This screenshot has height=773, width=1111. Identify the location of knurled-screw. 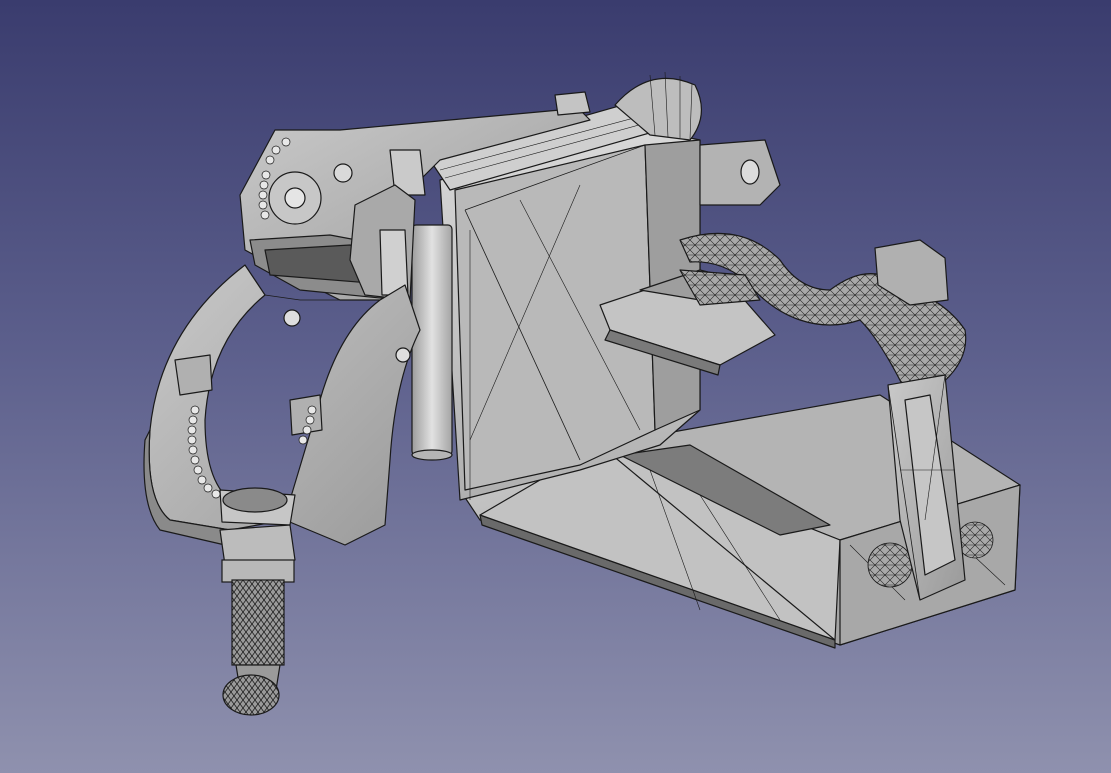
(258, 637).